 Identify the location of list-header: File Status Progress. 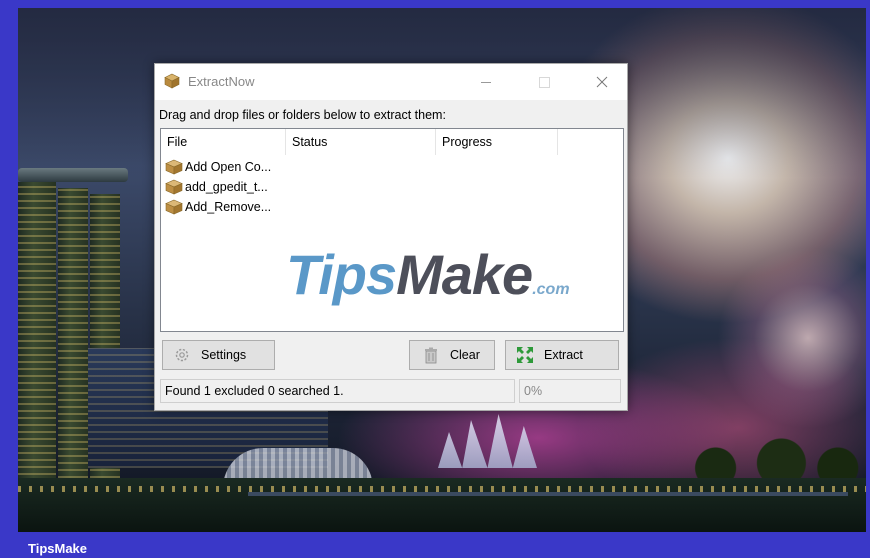
(392, 142).